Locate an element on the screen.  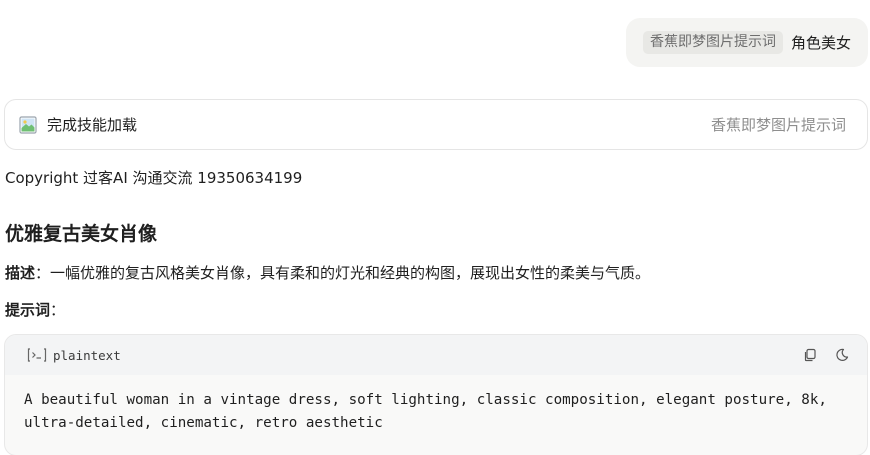
skill-card-left: 完成技能加载 is located at coordinates (78, 124).